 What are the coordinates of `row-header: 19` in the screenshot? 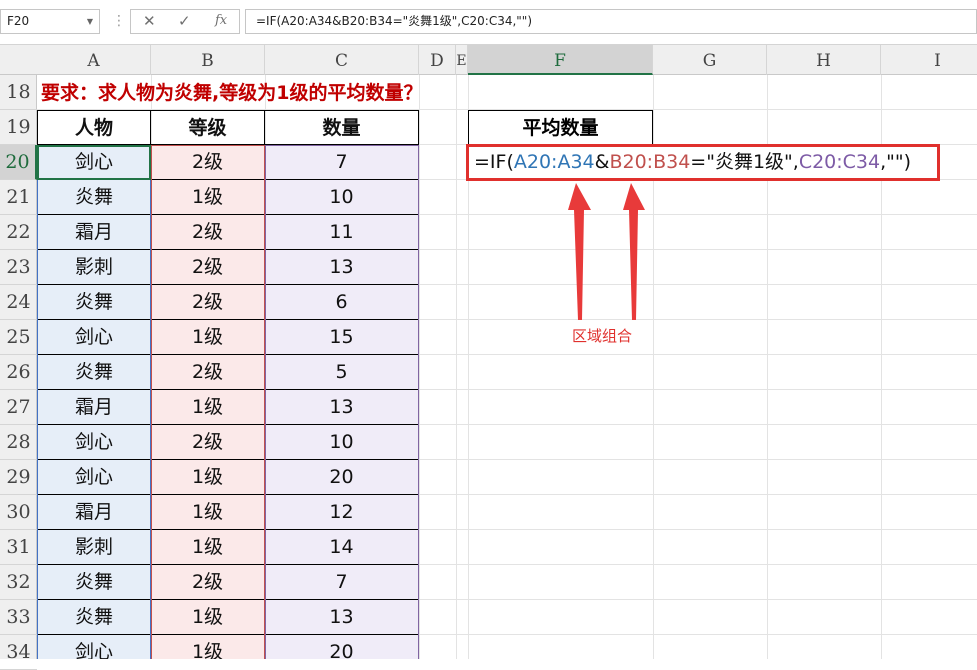 It's located at (18, 127).